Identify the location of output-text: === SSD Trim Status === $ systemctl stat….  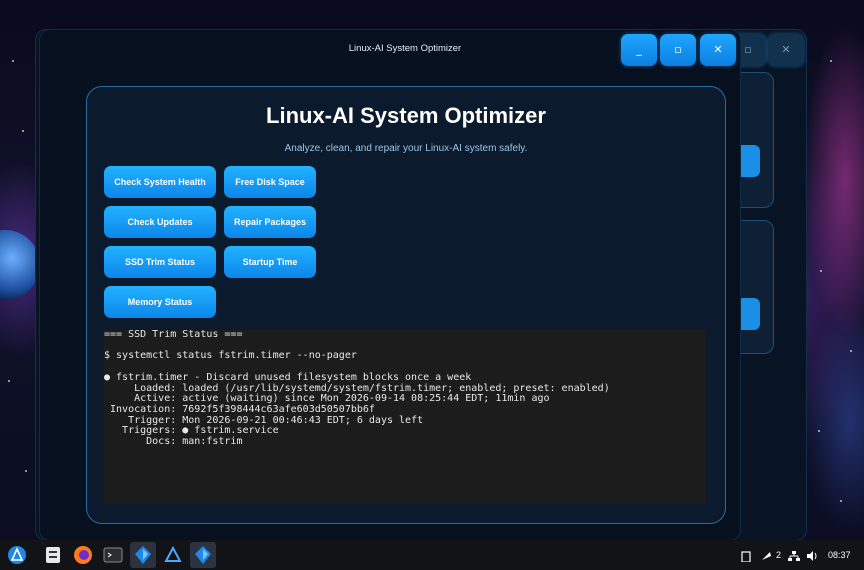
(405, 389).